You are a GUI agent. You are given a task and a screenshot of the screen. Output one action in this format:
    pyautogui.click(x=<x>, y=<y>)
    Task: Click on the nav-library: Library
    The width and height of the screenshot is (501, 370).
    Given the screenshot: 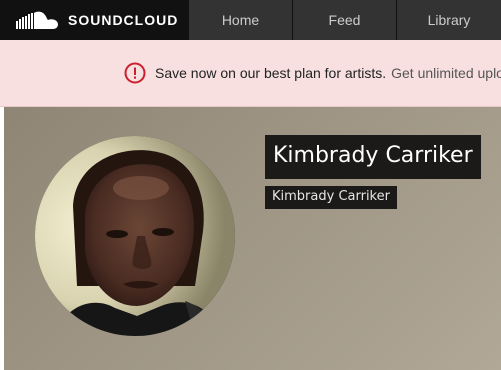 What is the action you would take?
    pyautogui.click(x=448, y=20)
    